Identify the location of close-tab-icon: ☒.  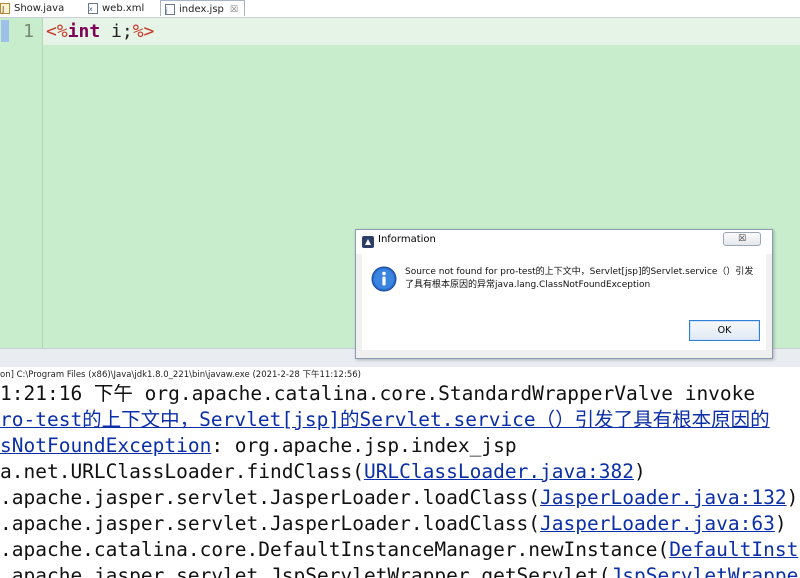
(234, 10).